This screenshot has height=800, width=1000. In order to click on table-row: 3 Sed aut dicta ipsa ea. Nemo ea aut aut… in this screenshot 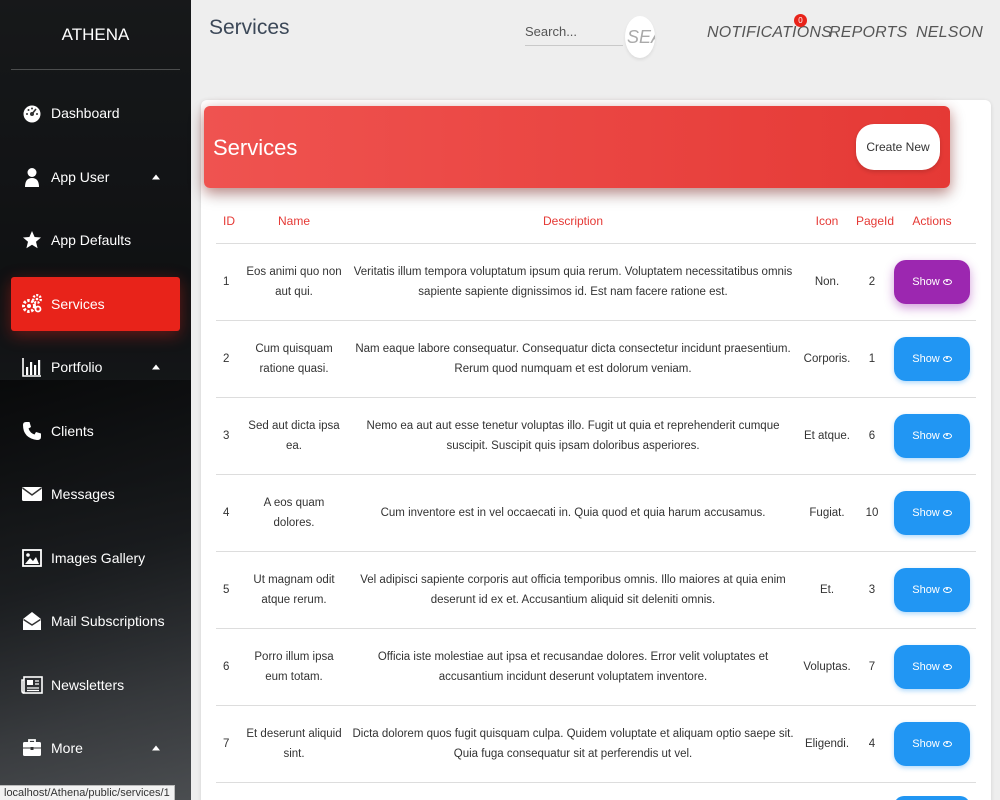, I will do `click(596, 436)`.